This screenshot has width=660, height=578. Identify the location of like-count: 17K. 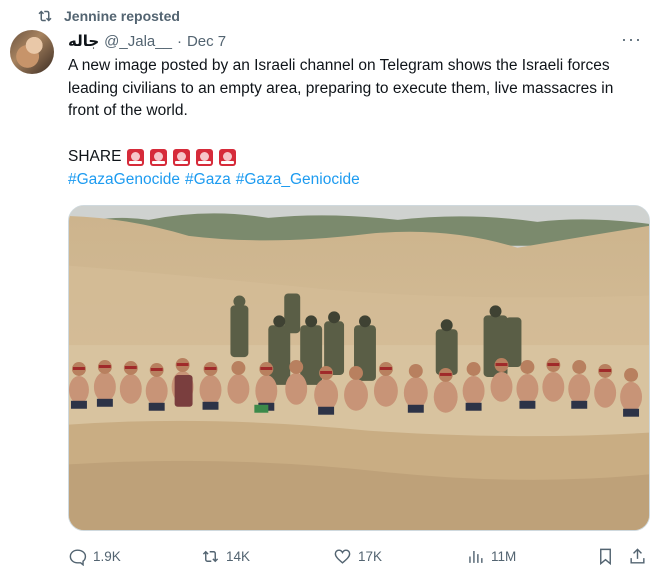
(370, 556).